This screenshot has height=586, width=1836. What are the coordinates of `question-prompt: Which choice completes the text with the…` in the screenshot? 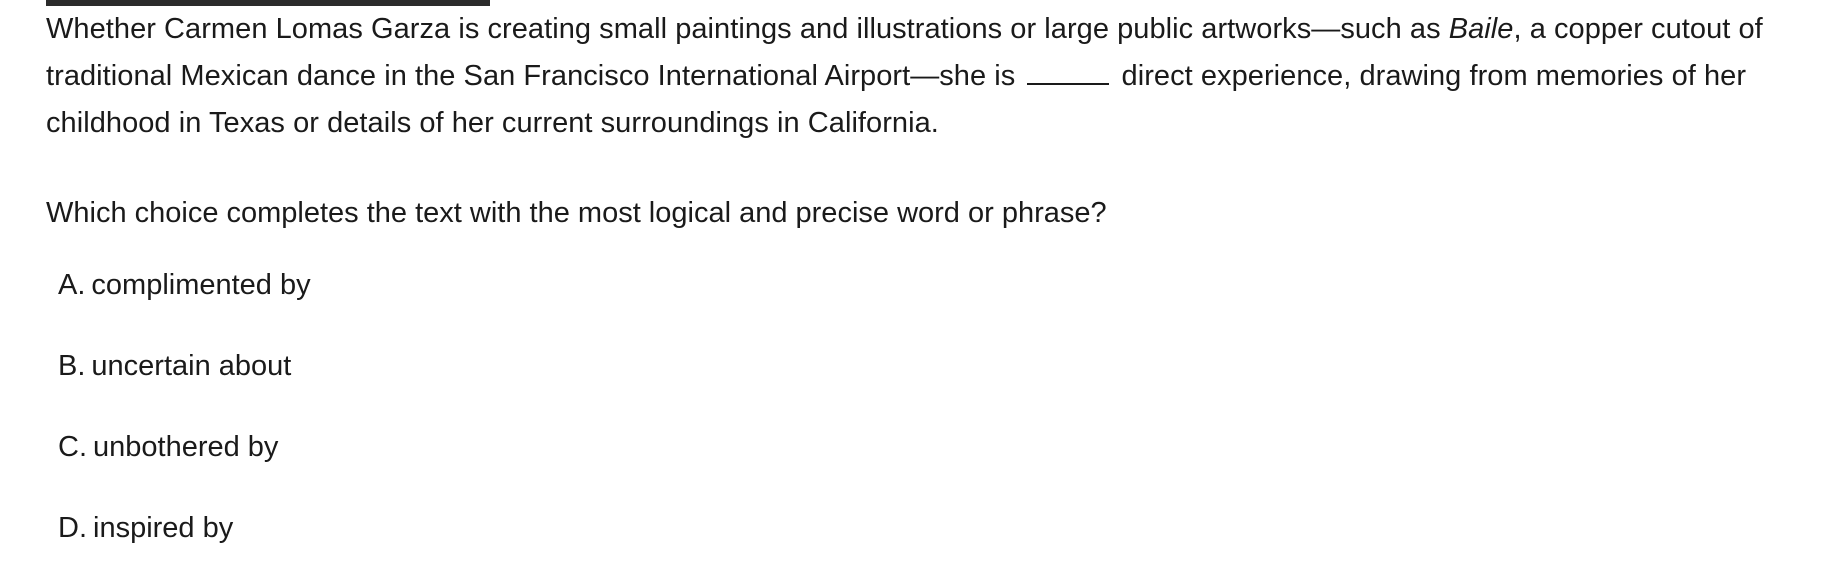 It's located at (576, 213).